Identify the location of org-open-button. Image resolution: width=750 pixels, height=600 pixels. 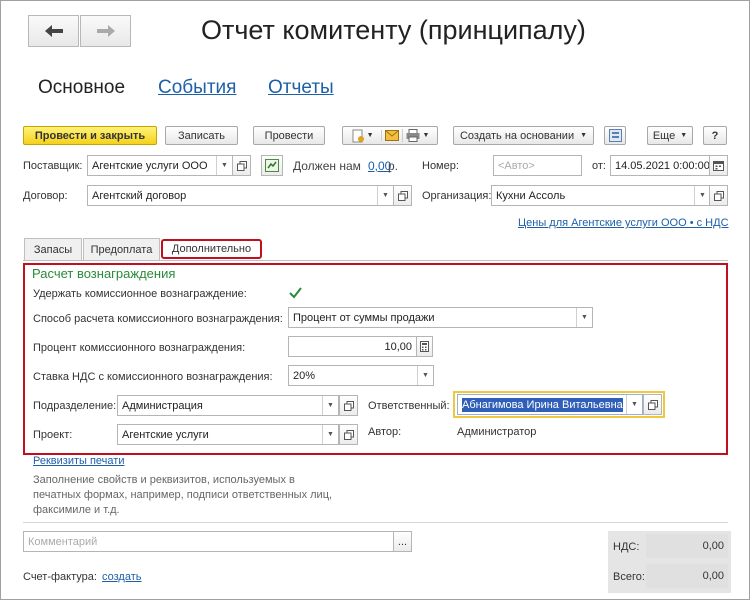
(718, 195).